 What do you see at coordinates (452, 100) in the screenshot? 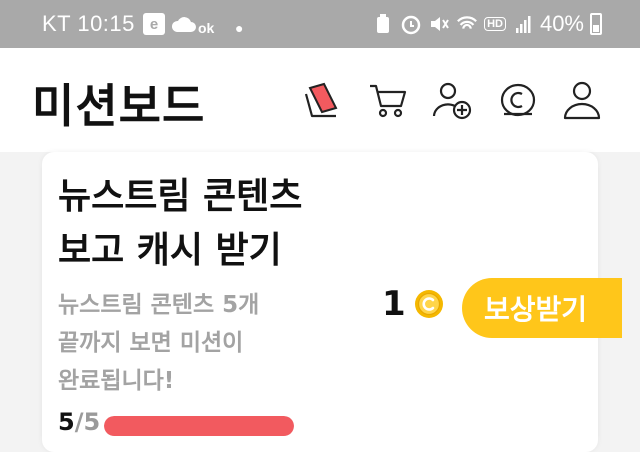
I see `add-friend-icon` at bounding box center [452, 100].